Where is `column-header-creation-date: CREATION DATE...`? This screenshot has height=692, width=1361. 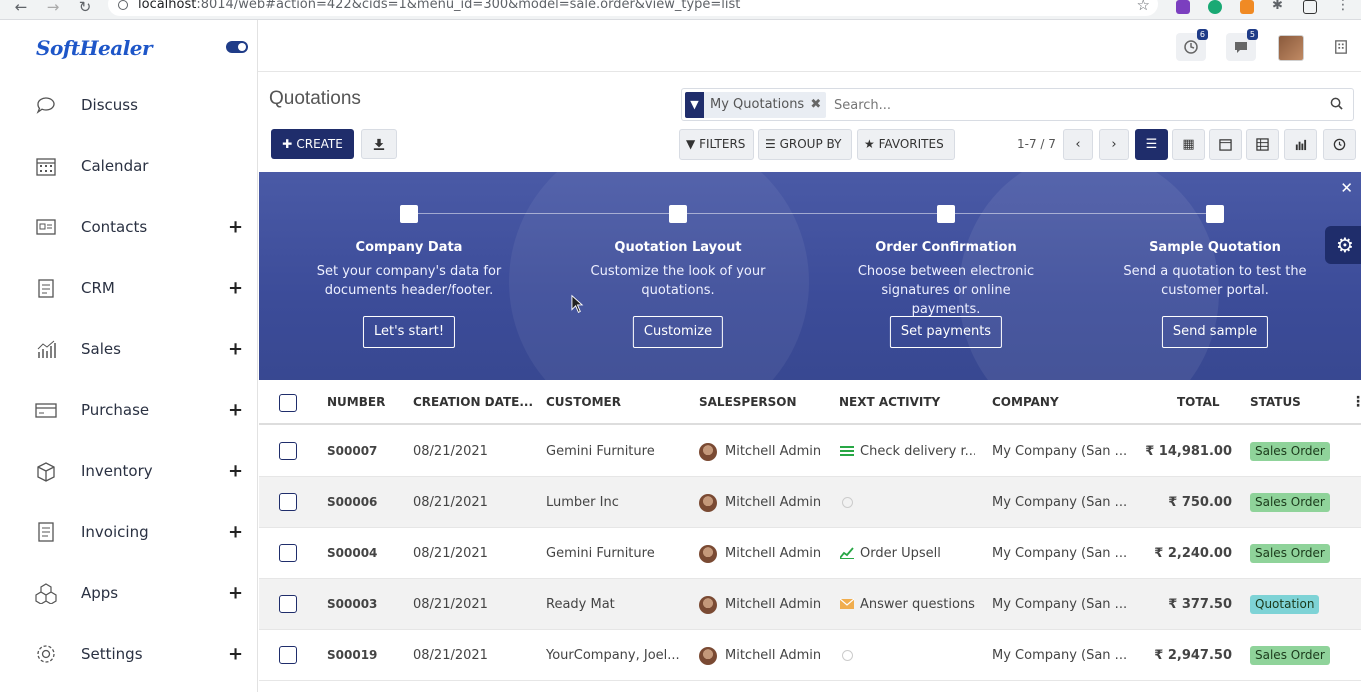 column-header-creation-date: CREATION DATE... is located at coordinates (473, 402).